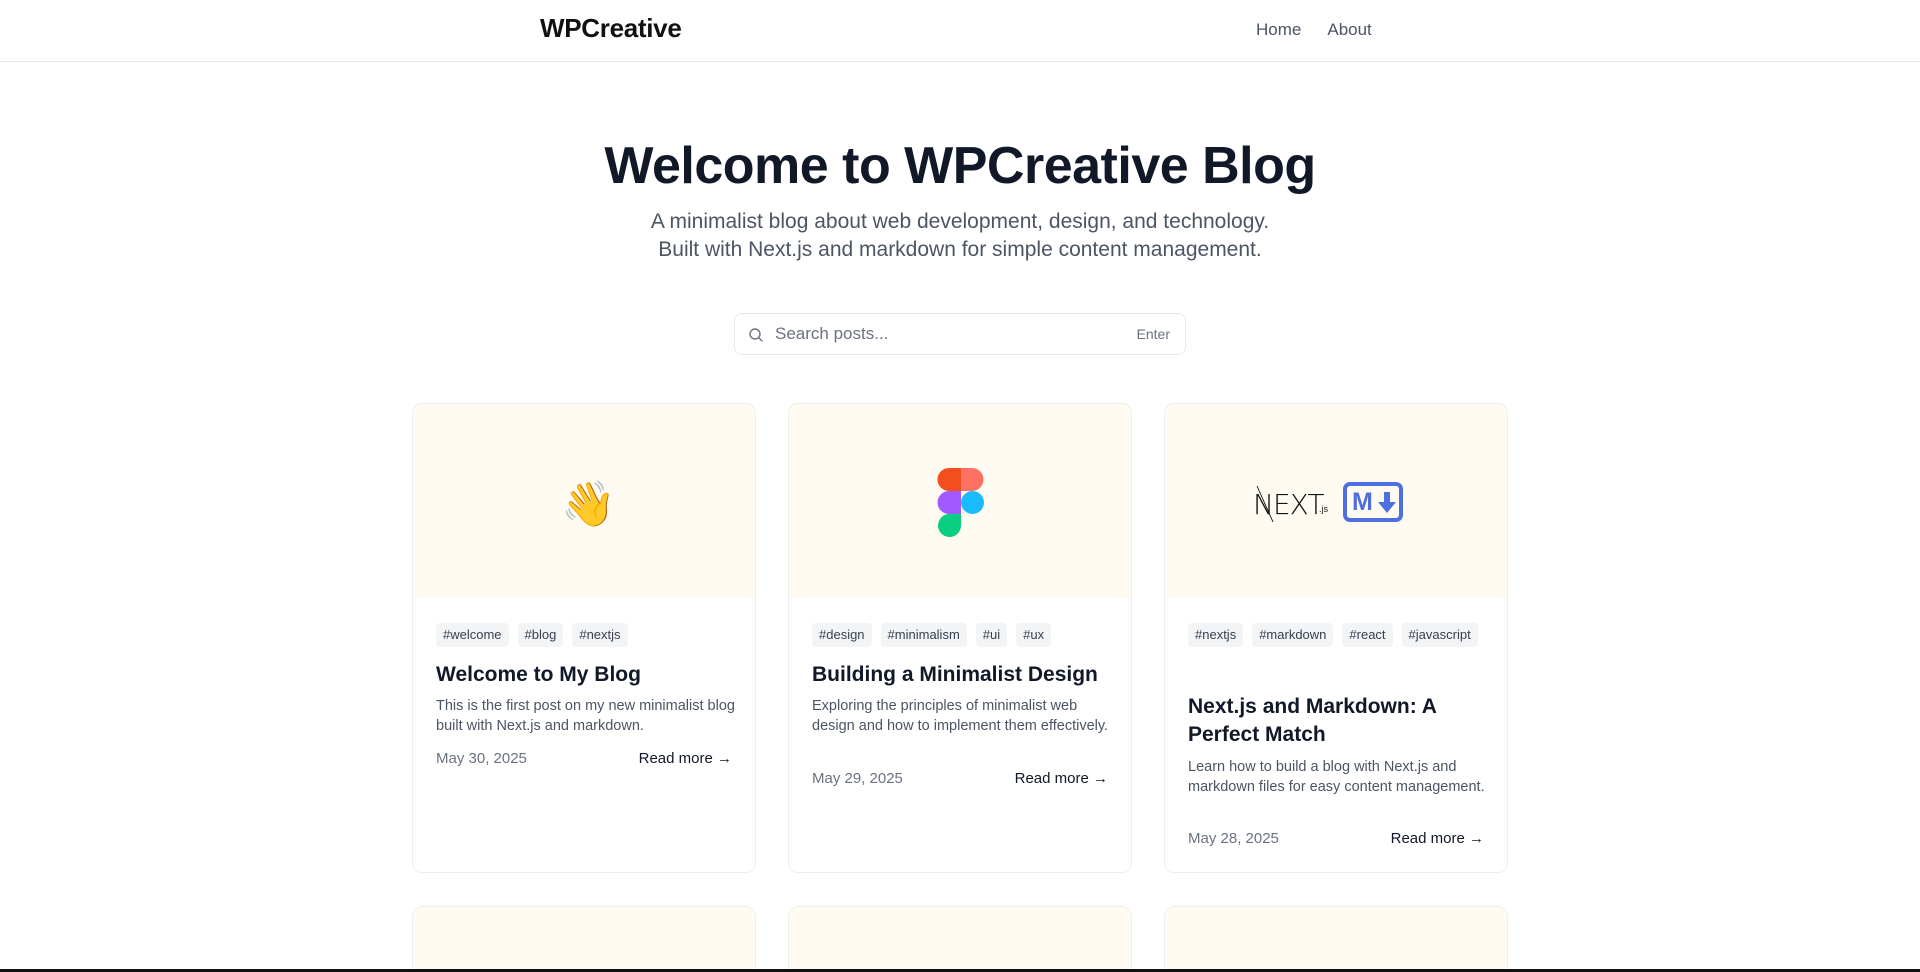 The height and width of the screenshot is (972, 1920). I want to click on waving-hand-icon: 👋, so click(588, 504).